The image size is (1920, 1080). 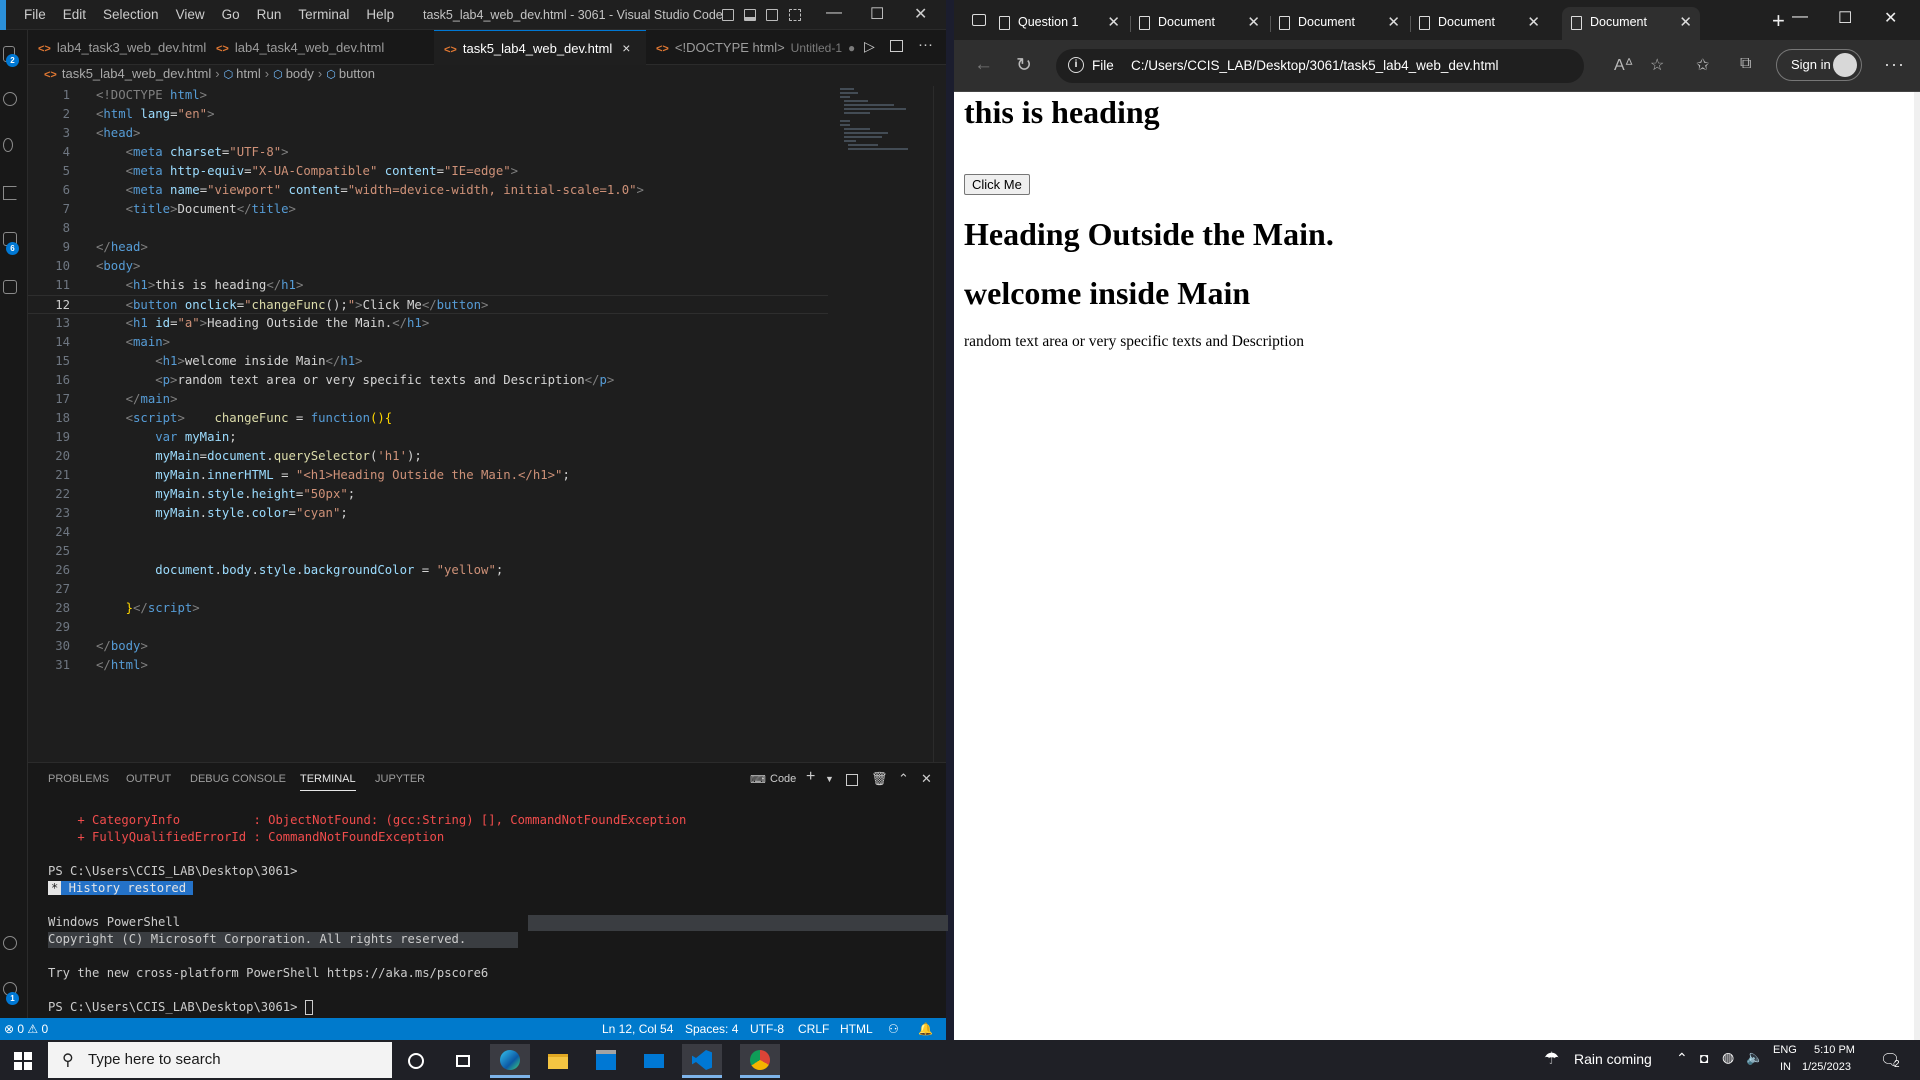 What do you see at coordinates (380, 14) in the screenshot?
I see `menu-help: Help` at bounding box center [380, 14].